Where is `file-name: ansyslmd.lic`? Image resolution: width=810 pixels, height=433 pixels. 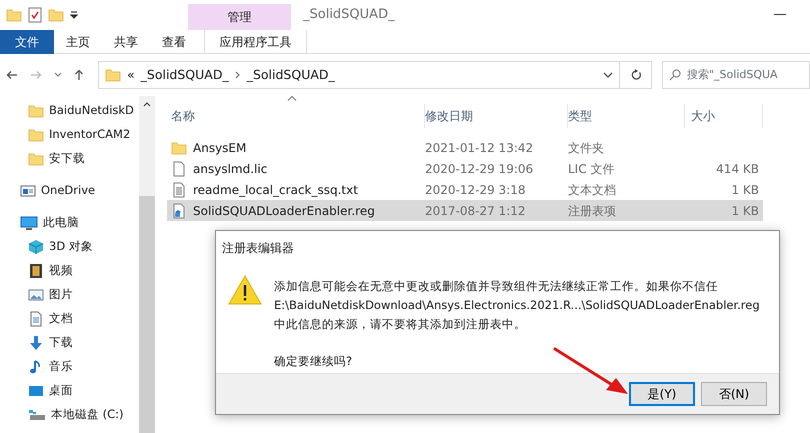 file-name: ansyslmd.lic is located at coordinates (230, 169).